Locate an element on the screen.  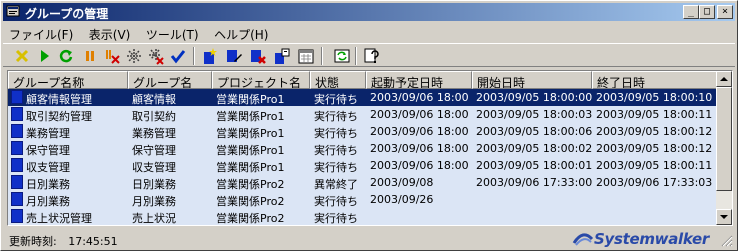
help-icon is located at coordinates (372, 56).